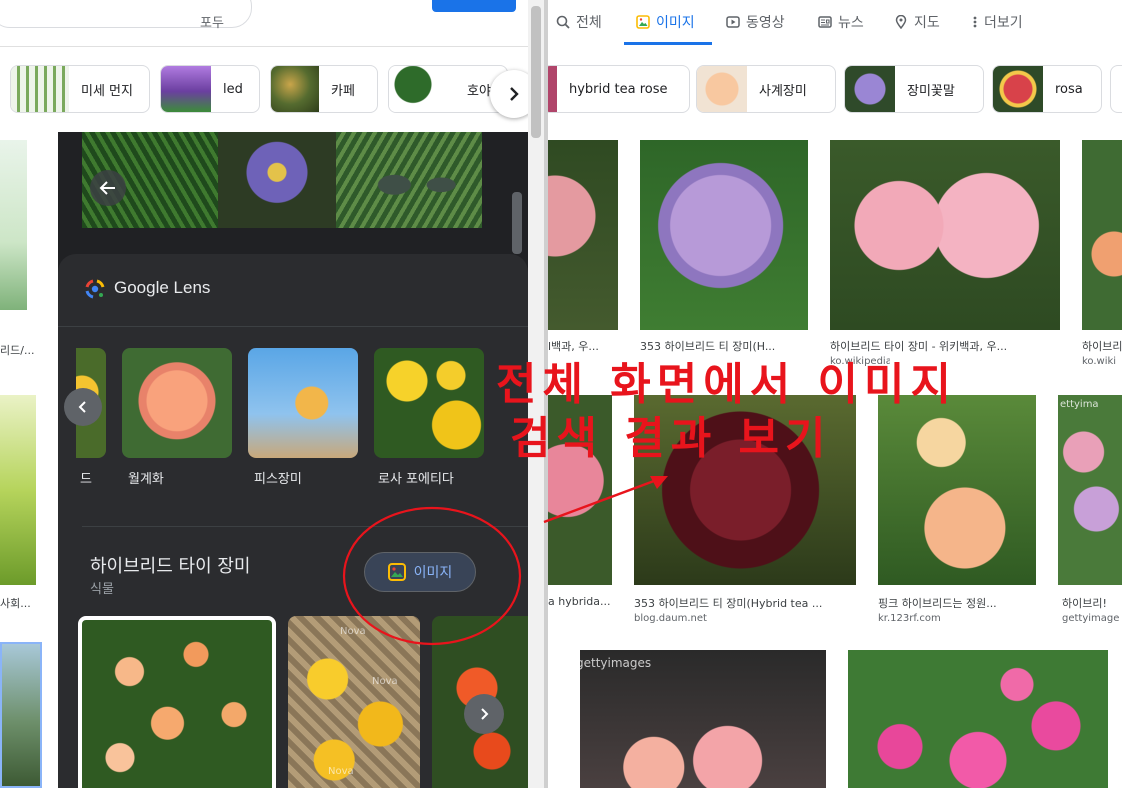 The height and width of the screenshot is (788, 1122). I want to click on annotation-arrow, so click(603, 500).